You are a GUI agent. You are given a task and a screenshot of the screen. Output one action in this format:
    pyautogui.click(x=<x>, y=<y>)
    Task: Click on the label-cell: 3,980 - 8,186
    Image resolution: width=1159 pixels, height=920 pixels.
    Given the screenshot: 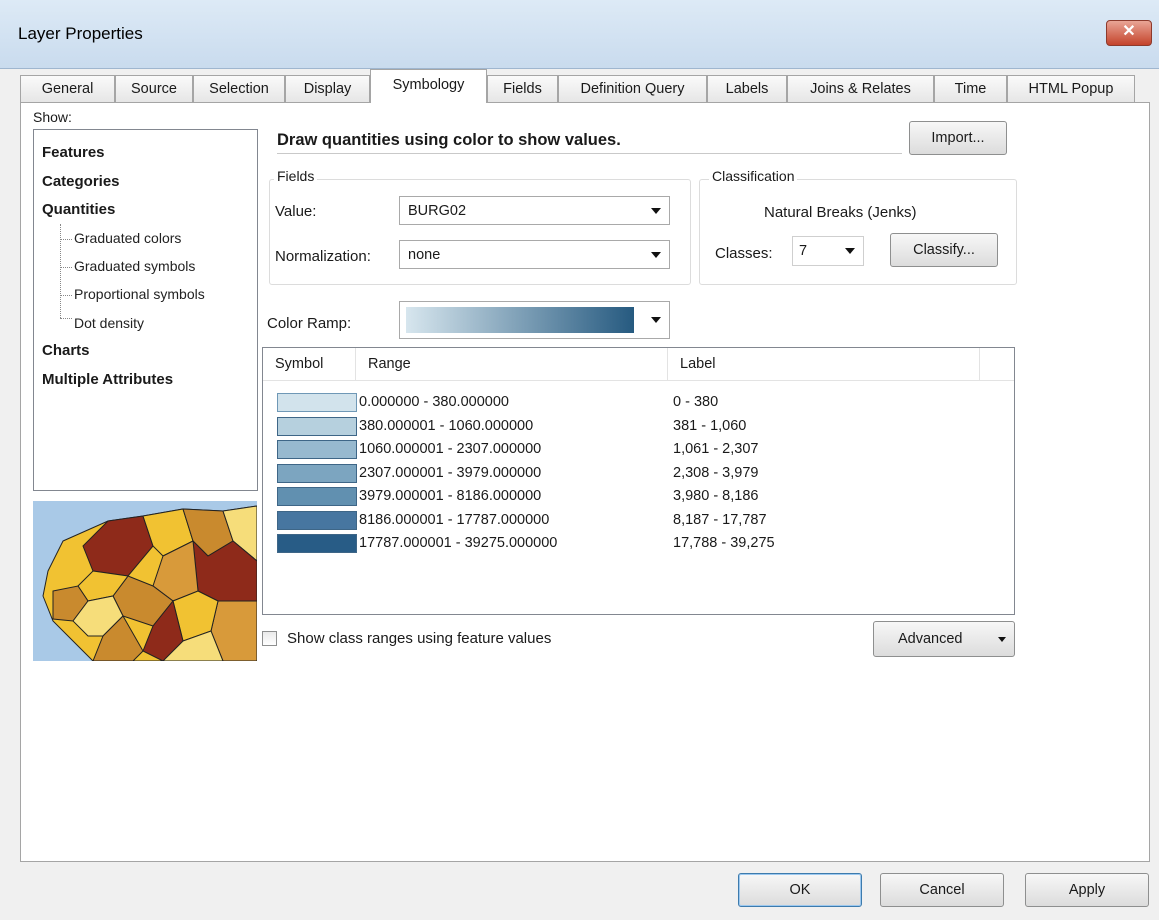 What is the action you would take?
    pyautogui.click(x=715, y=496)
    